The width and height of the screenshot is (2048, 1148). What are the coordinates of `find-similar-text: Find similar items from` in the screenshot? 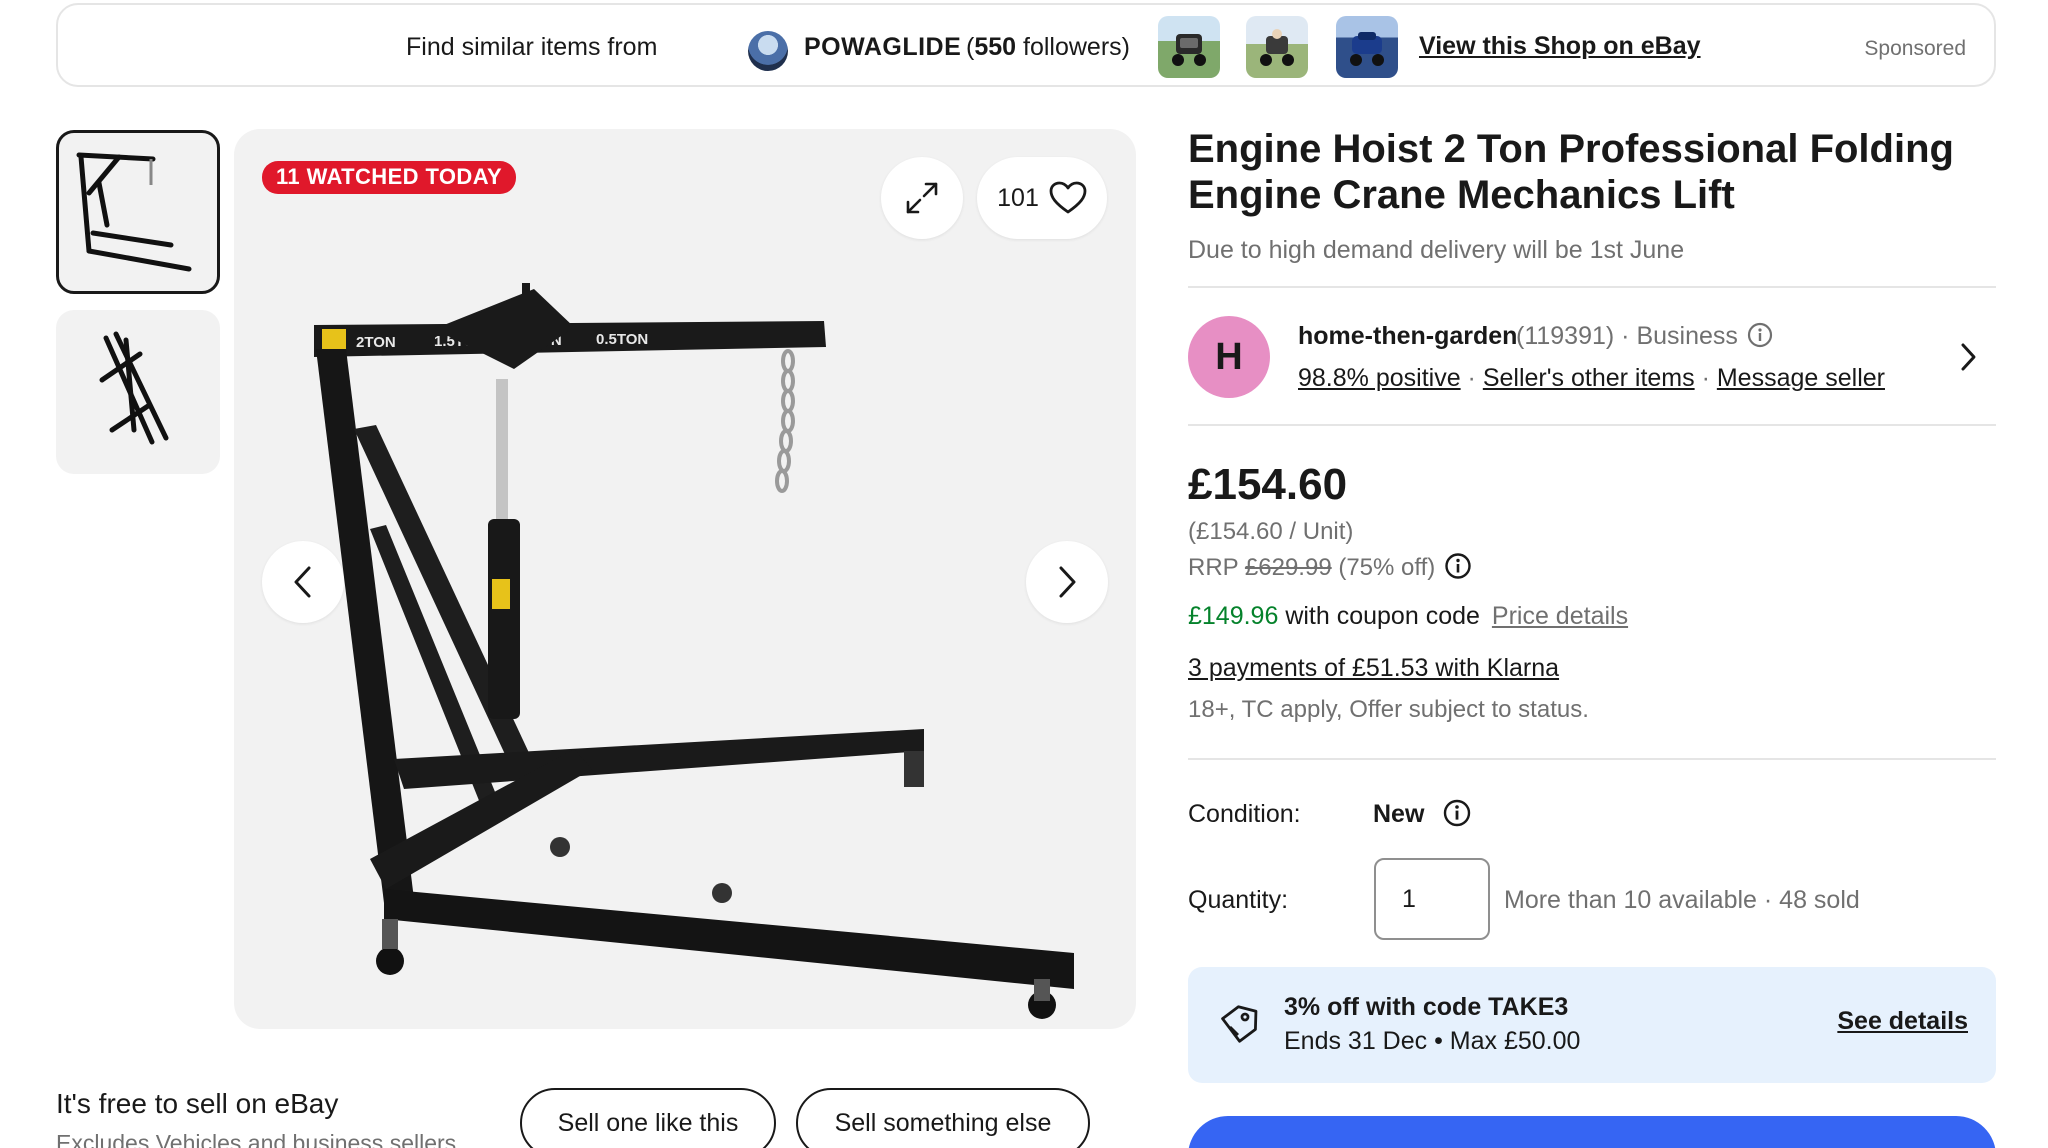 It's located at (532, 47).